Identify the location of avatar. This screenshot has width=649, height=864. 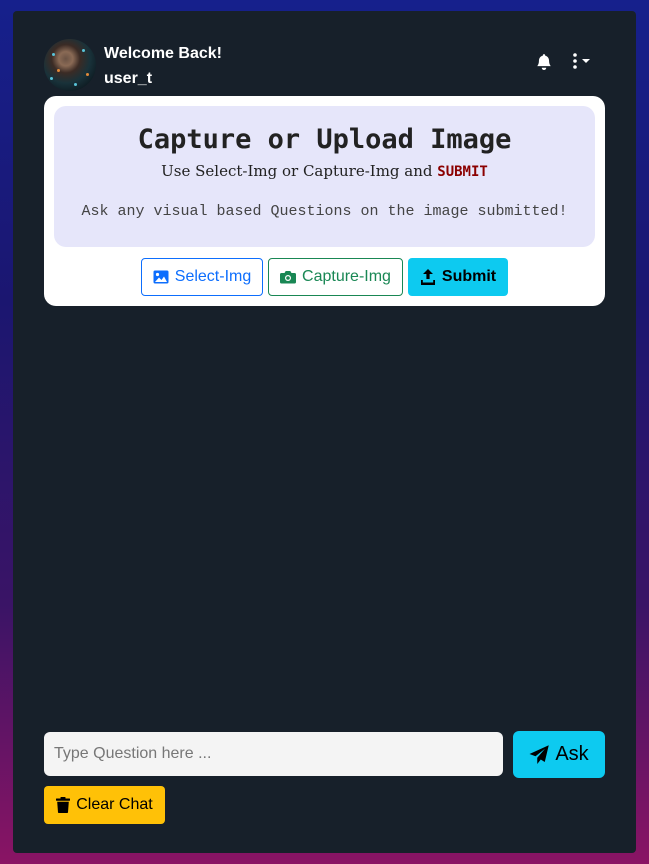
(70, 65).